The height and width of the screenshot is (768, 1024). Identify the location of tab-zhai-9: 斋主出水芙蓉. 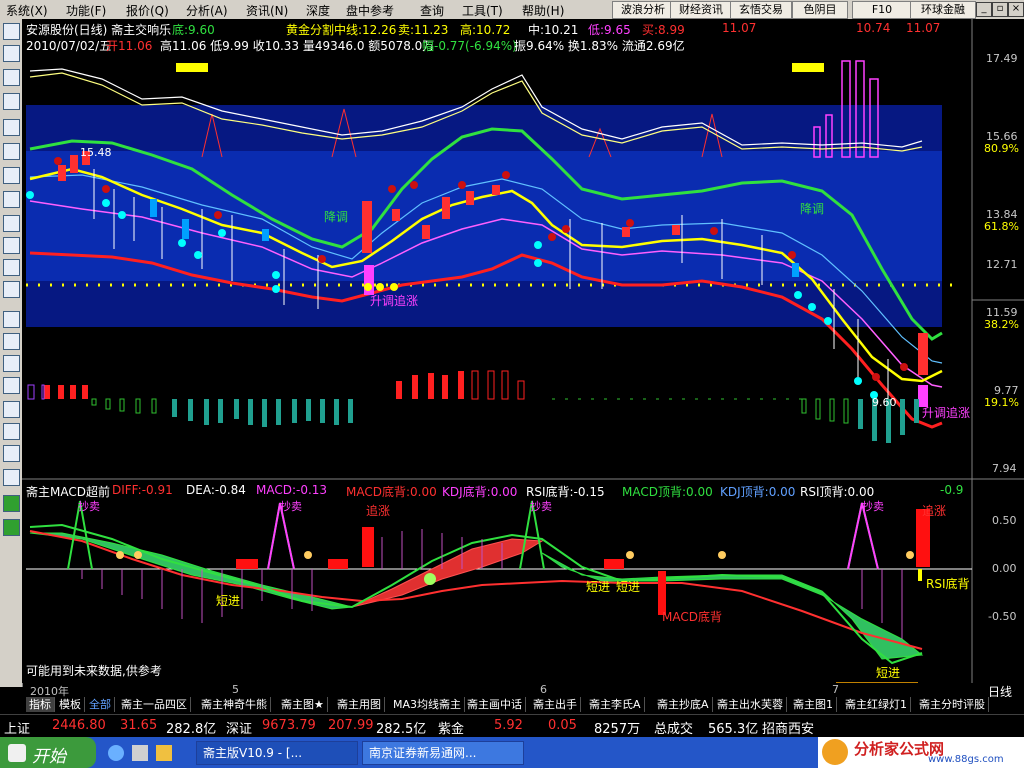
(750, 704).